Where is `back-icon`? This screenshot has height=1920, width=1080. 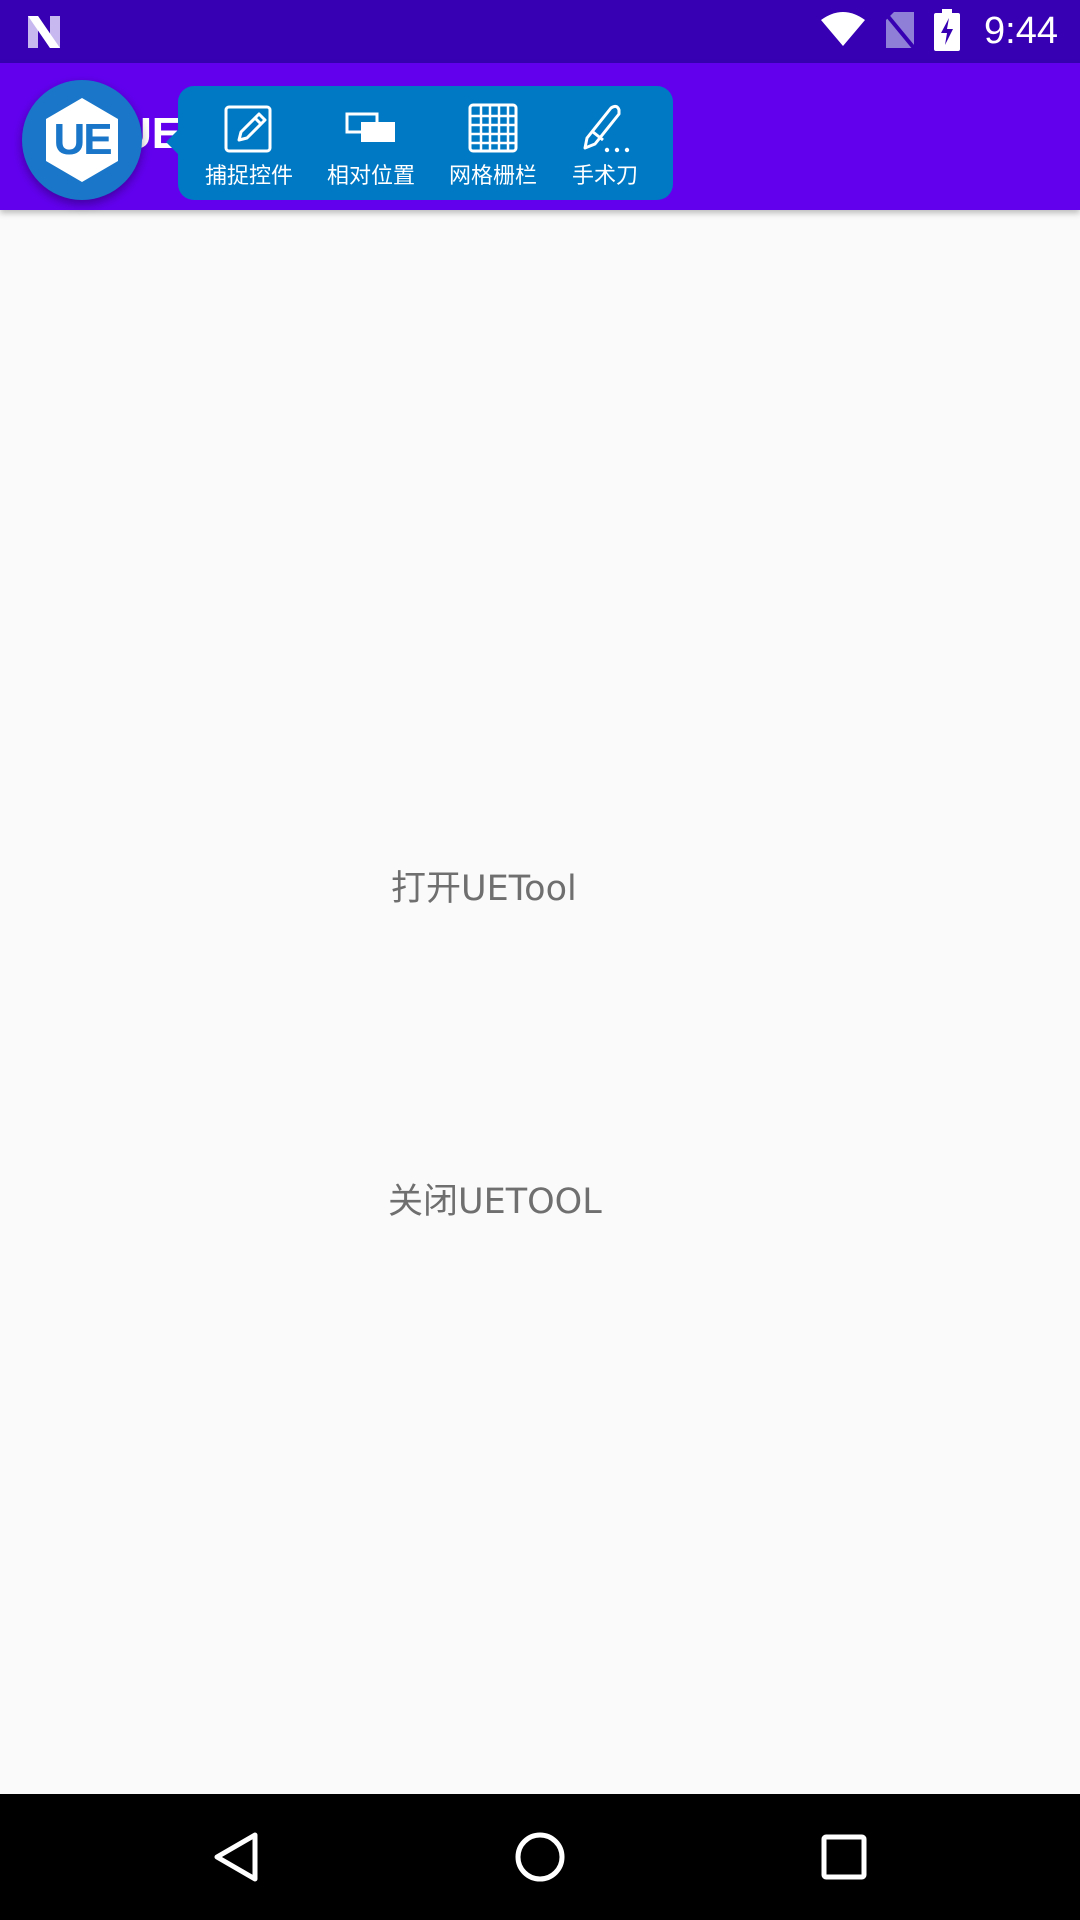 back-icon is located at coordinates (236, 1857).